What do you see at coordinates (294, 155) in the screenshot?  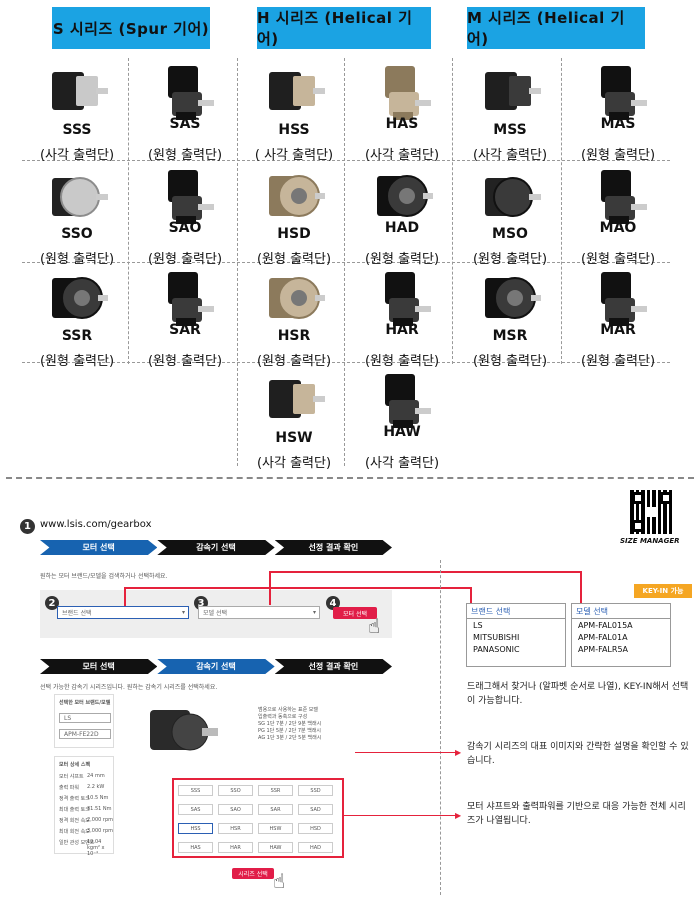 I see `product-desc: ( 사각 출력단)` at bounding box center [294, 155].